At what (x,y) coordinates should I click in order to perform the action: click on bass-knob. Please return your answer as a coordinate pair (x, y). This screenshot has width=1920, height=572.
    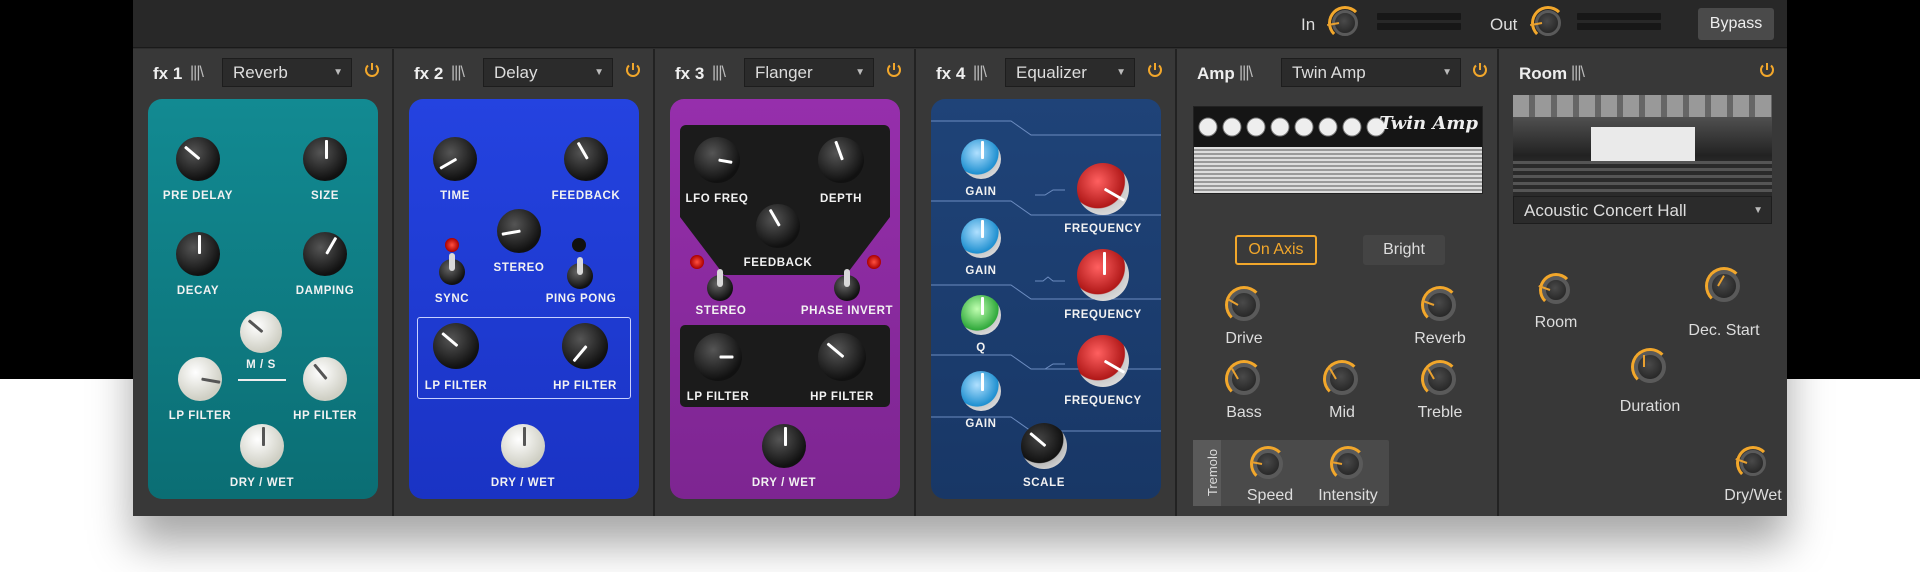
    Looking at the image, I should click on (1244, 379).